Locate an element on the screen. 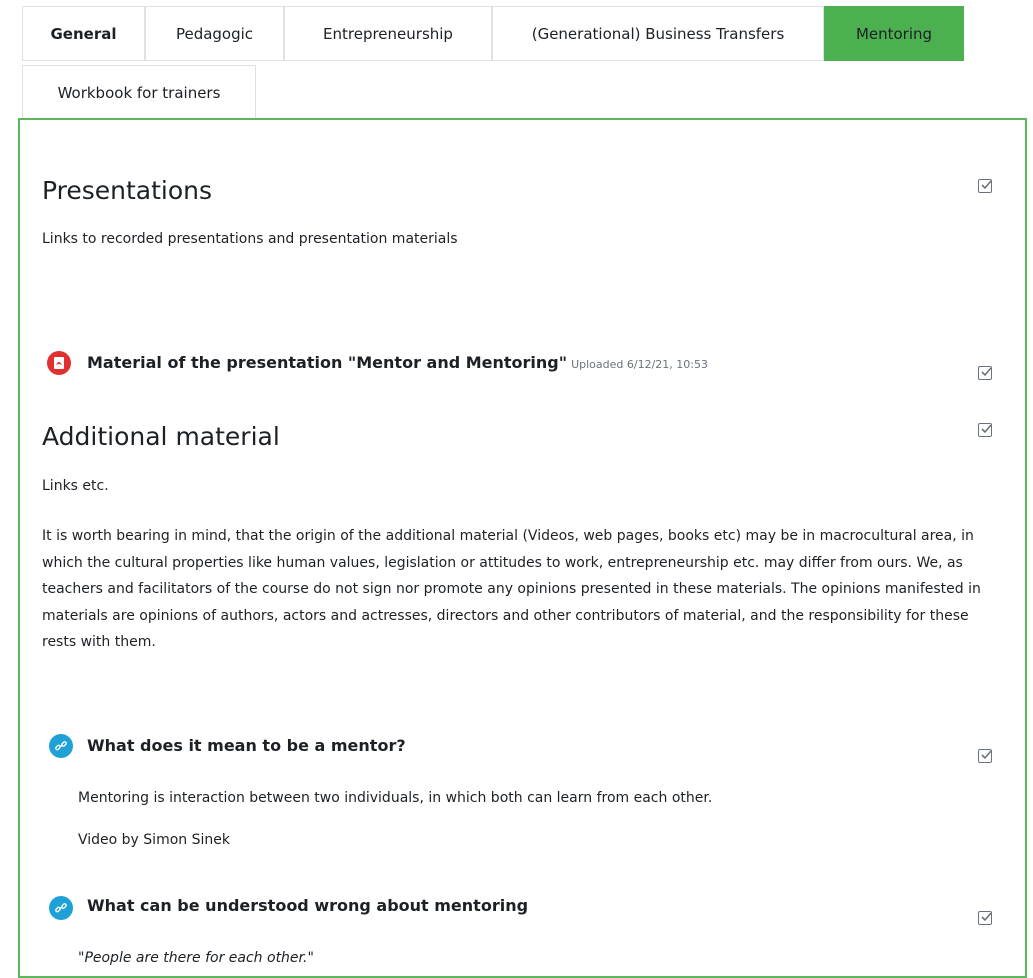  section-title-additional-material: Additional material is located at coordinates (161, 436).